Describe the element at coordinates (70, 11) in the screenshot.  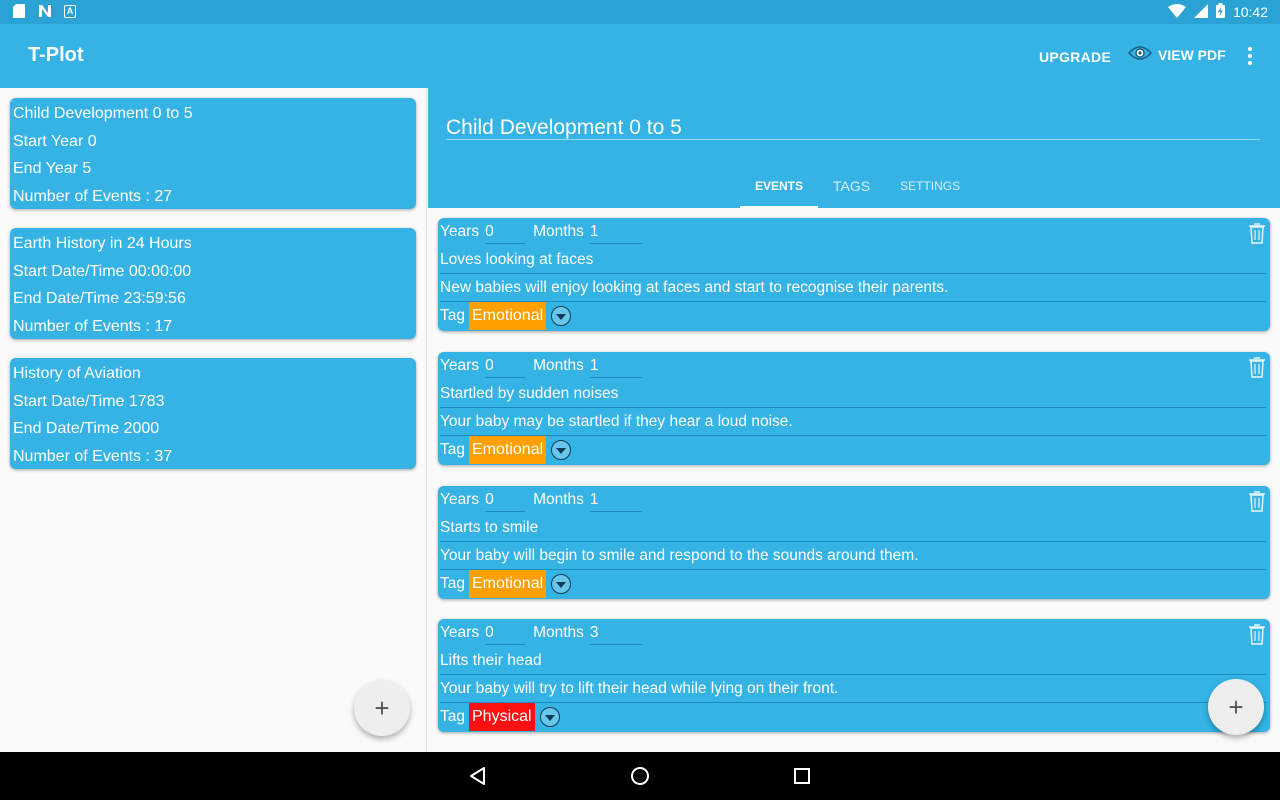
I see `a-notification-icon: A` at that location.